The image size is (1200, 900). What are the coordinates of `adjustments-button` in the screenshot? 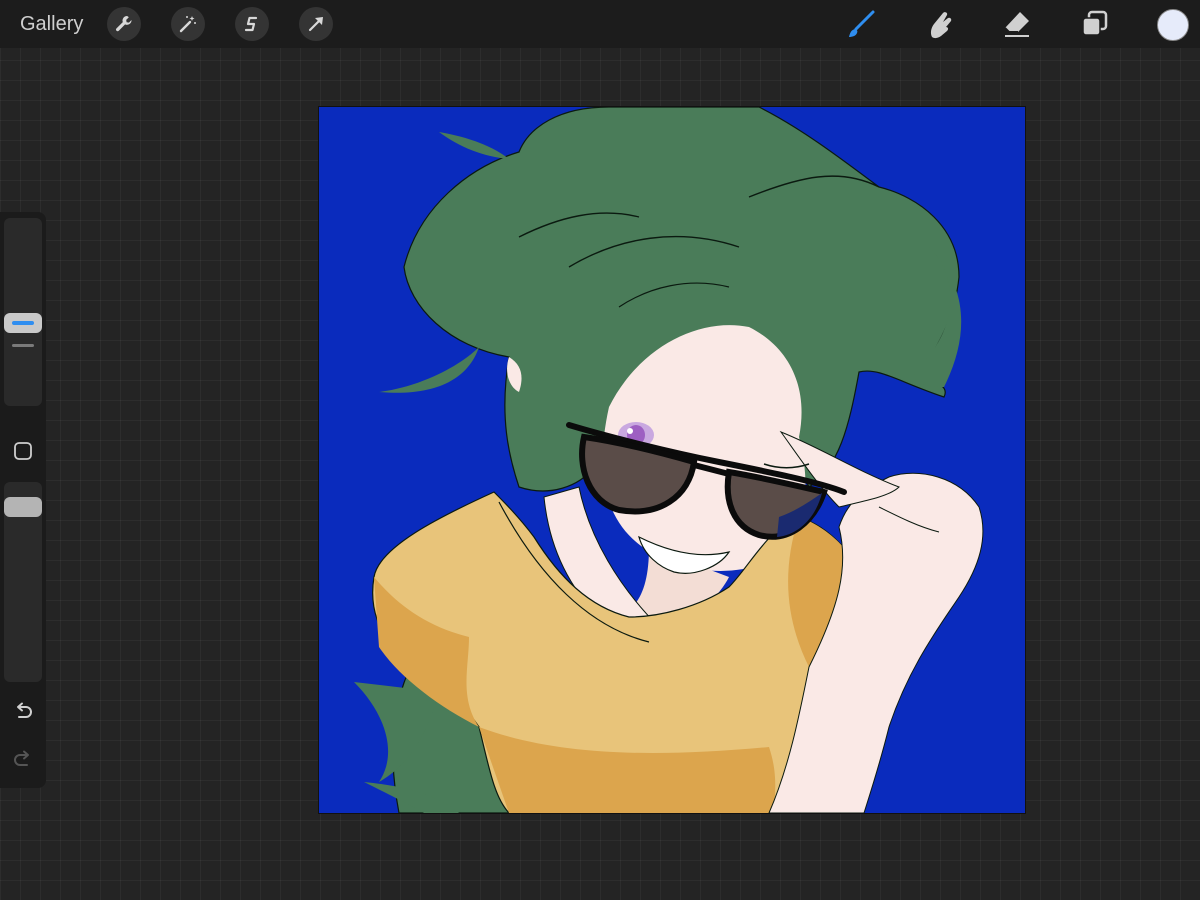 It's located at (188, 24).